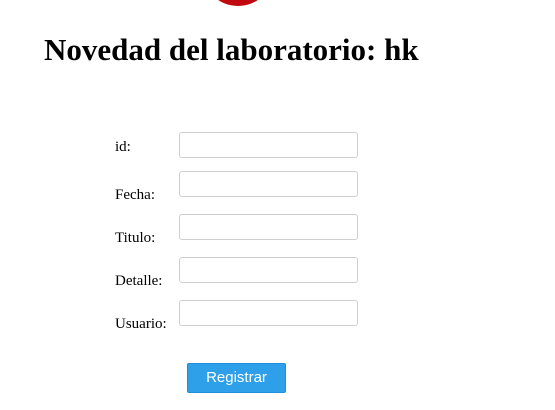 The width and height of the screenshot is (555, 410). Describe the element at coordinates (238, 3) in the screenshot. I see `logo` at that location.